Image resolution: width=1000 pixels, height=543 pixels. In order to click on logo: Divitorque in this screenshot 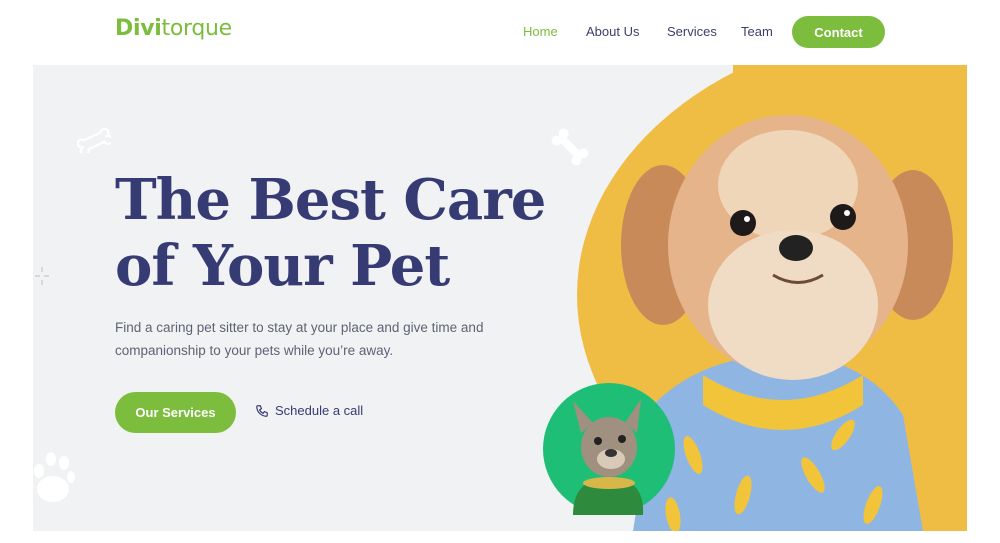, I will do `click(173, 28)`.